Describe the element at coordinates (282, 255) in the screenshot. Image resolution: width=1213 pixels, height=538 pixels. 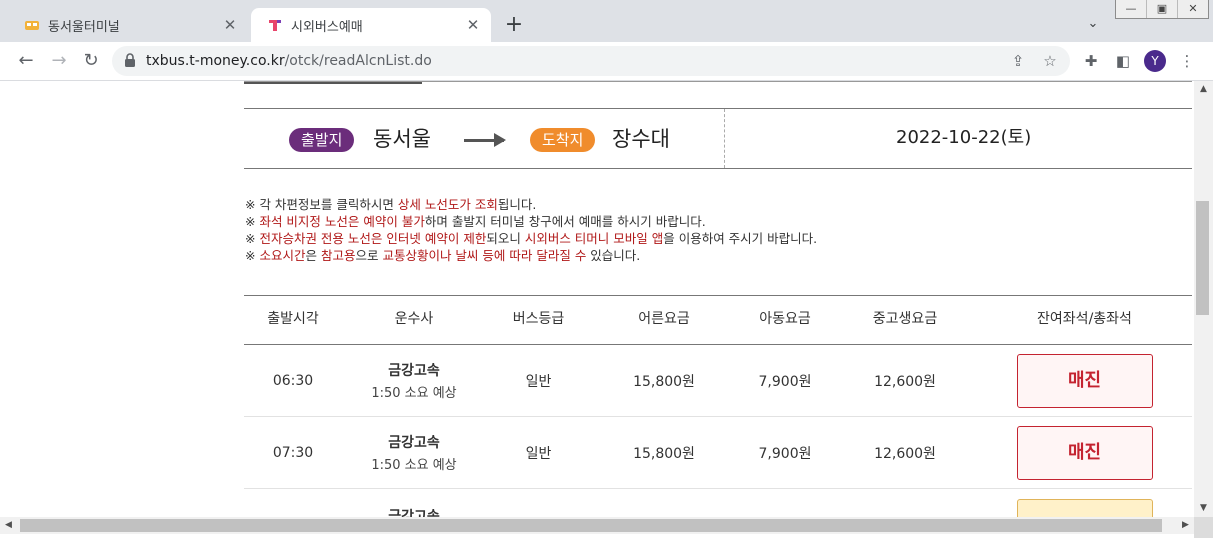
I see `notice-highlight: 소요시간` at that location.